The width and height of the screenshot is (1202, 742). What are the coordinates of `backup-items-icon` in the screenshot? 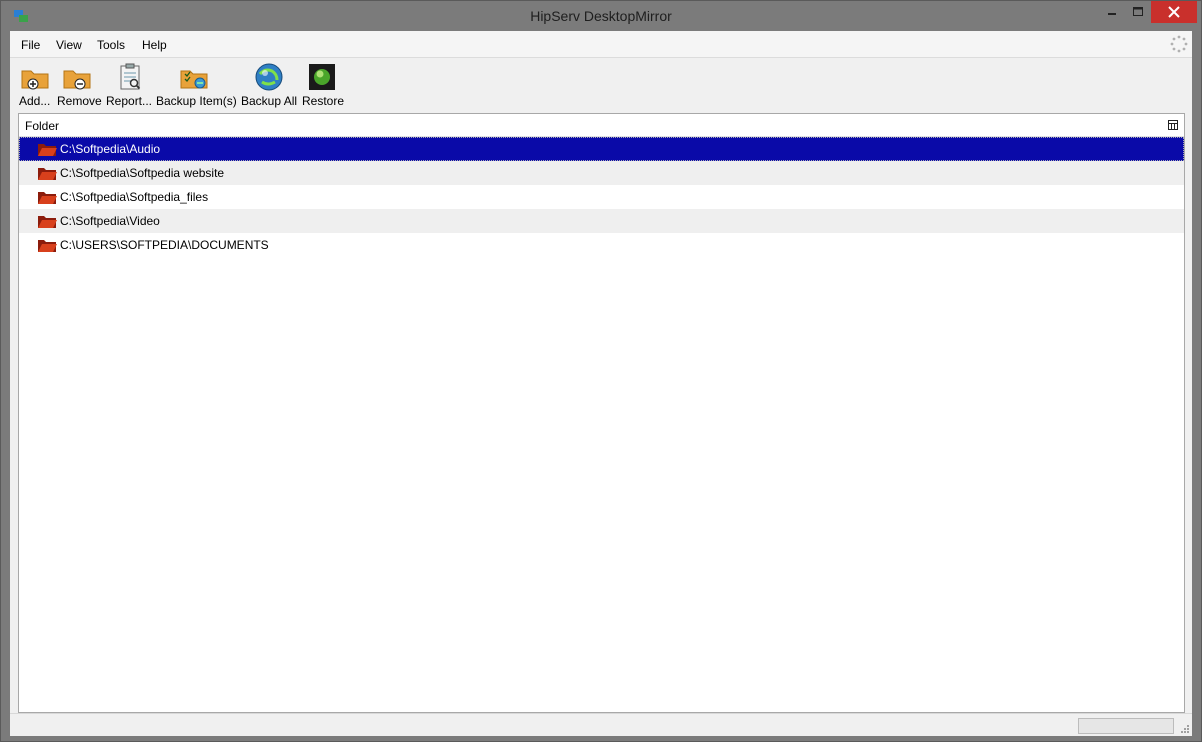 It's located at (194, 79).